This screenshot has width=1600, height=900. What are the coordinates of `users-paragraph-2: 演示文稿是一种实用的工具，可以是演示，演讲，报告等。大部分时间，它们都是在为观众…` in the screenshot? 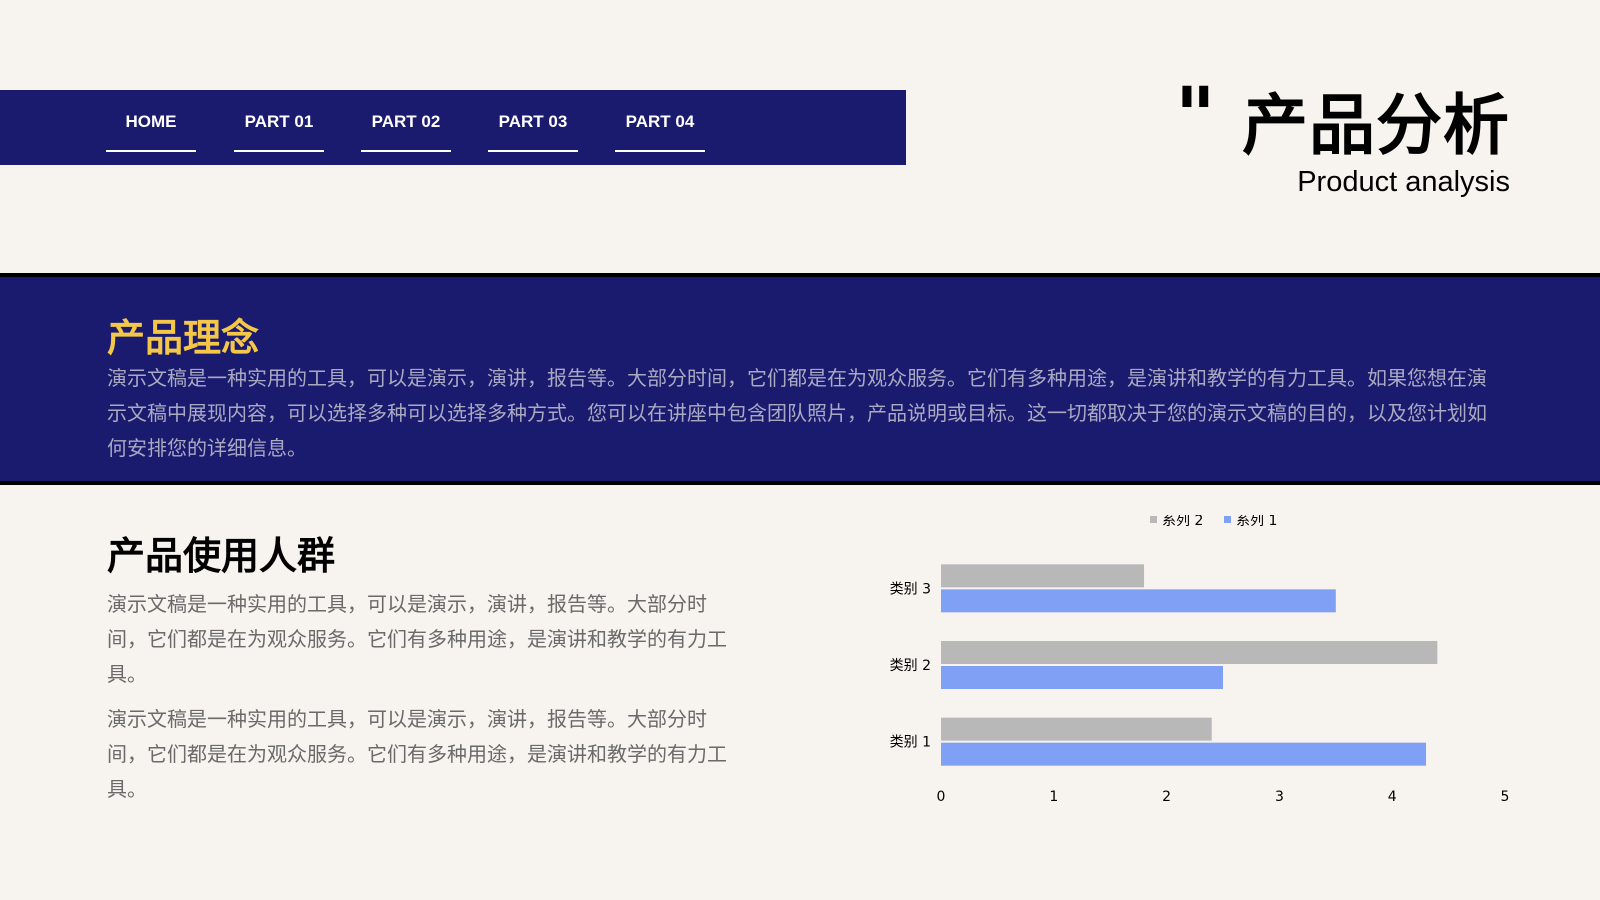 It's located at (417, 754).